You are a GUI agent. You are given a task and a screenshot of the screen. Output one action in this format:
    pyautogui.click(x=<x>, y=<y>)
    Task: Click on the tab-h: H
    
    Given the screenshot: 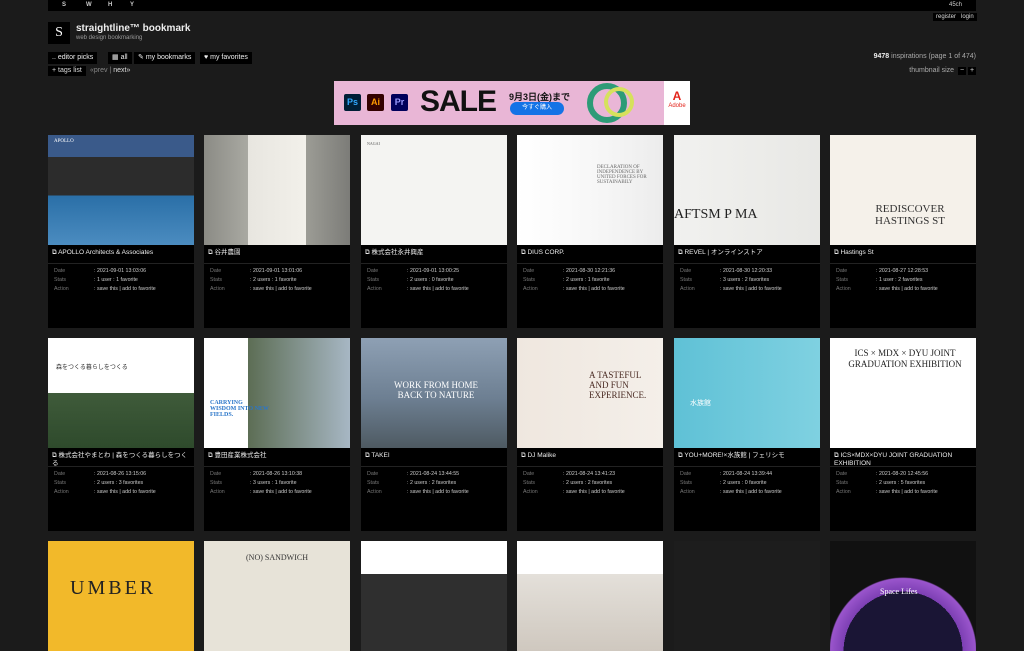 What is the action you would take?
    pyautogui.click(x=110, y=5)
    